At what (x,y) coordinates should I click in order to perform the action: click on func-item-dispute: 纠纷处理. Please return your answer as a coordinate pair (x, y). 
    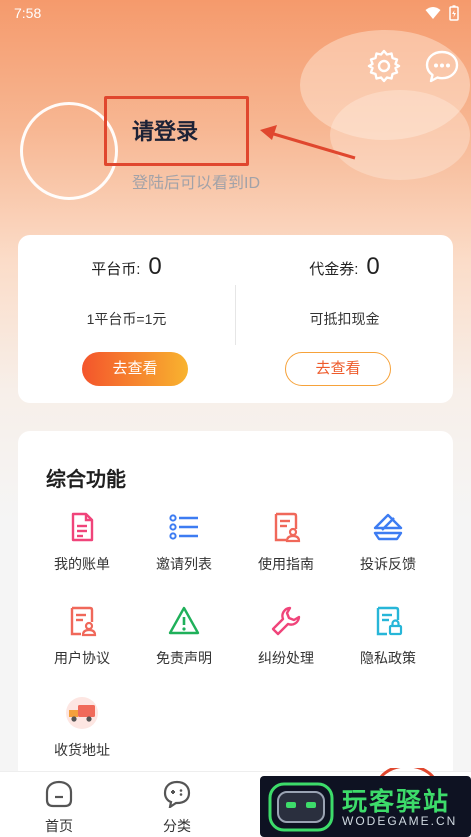
    Looking at the image, I should click on (286, 645).